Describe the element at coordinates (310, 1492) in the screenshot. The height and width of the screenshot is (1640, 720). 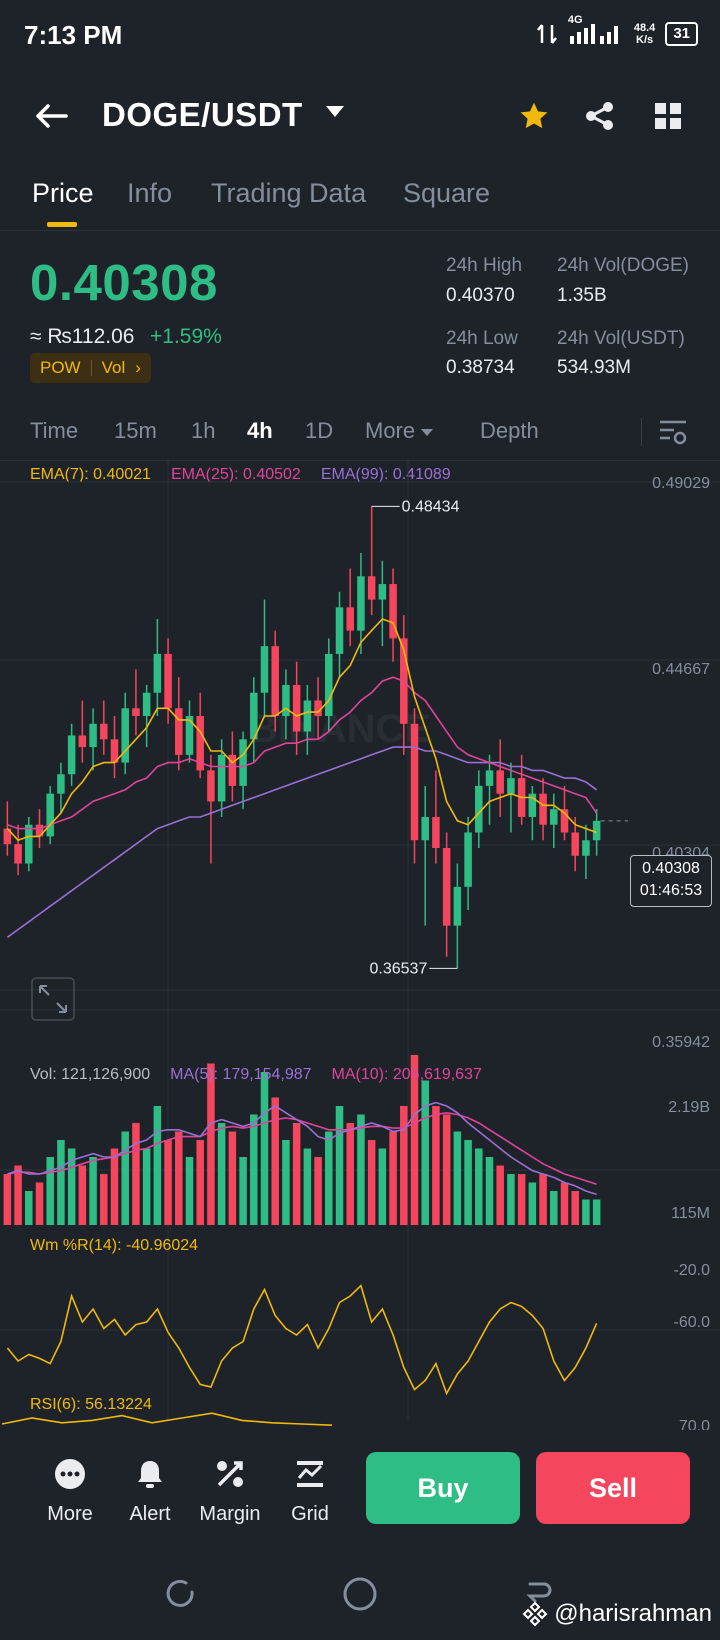
I see `grid-button: Grid` at that location.